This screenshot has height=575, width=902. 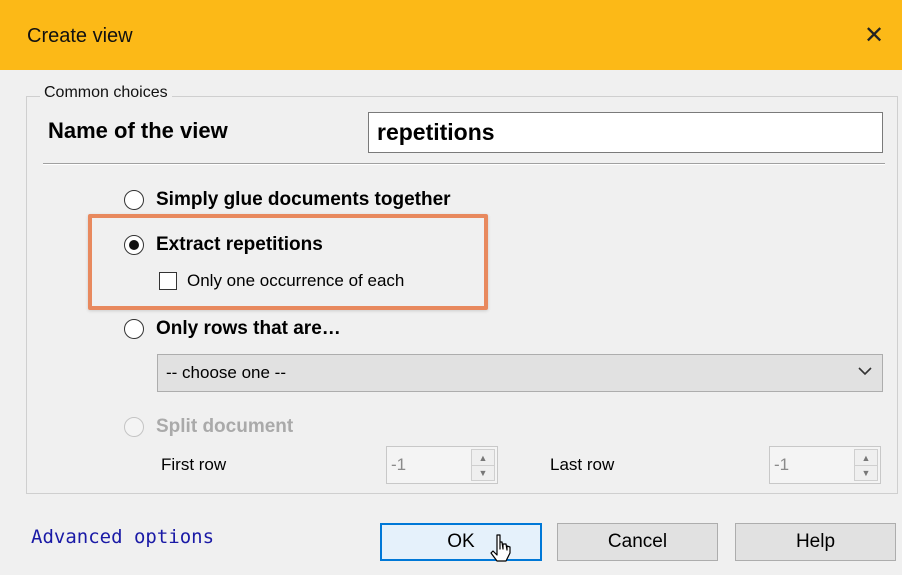 I want to click on option-split-label: Split document, so click(x=225, y=426).